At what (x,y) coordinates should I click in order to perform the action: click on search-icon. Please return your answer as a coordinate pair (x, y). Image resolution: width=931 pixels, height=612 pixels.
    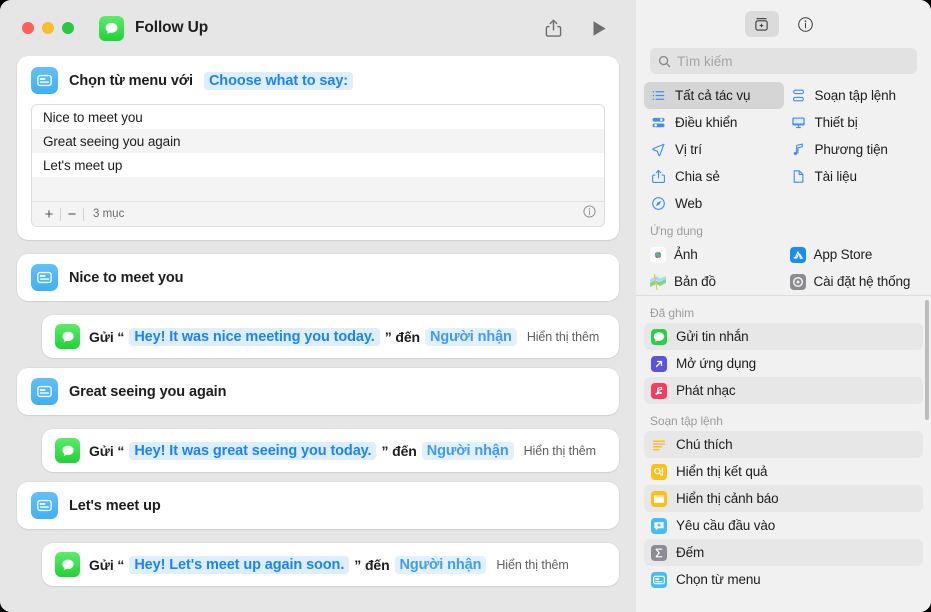
    Looking at the image, I should click on (664, 61).